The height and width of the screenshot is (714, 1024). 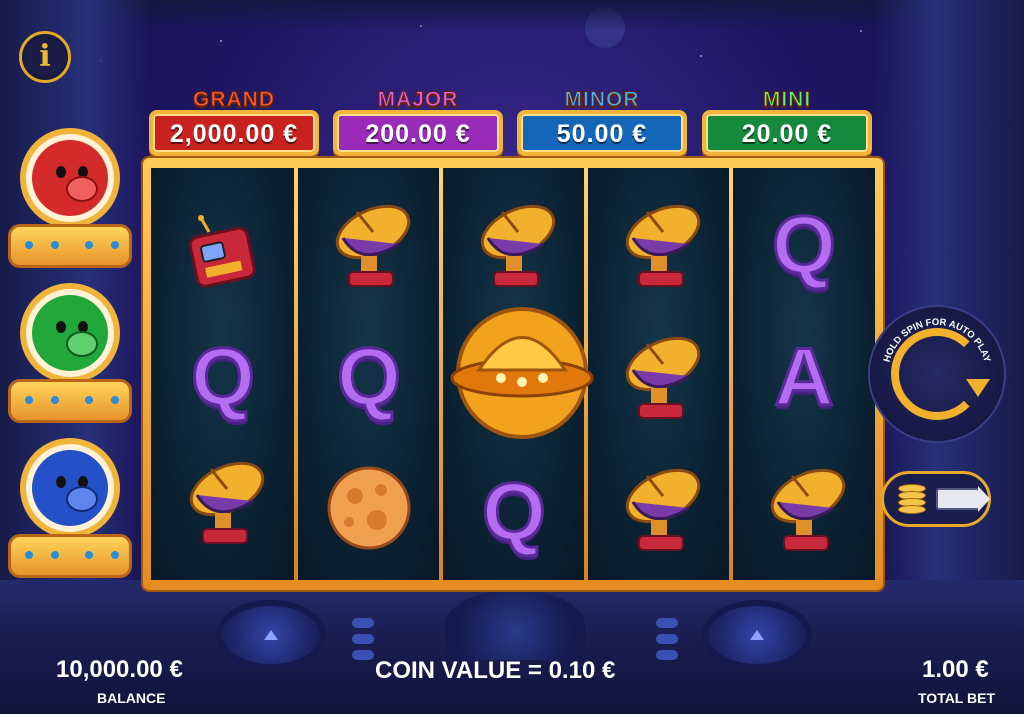 I want to click on coin-value: COIN VALUE = 0.10 €, so click(x=495, y=671).